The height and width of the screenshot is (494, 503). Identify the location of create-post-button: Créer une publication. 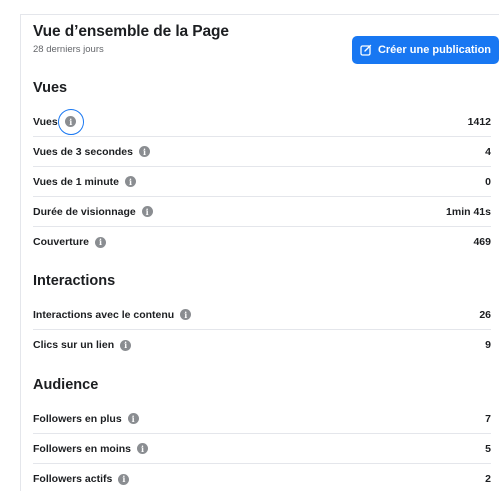
(425, 50).